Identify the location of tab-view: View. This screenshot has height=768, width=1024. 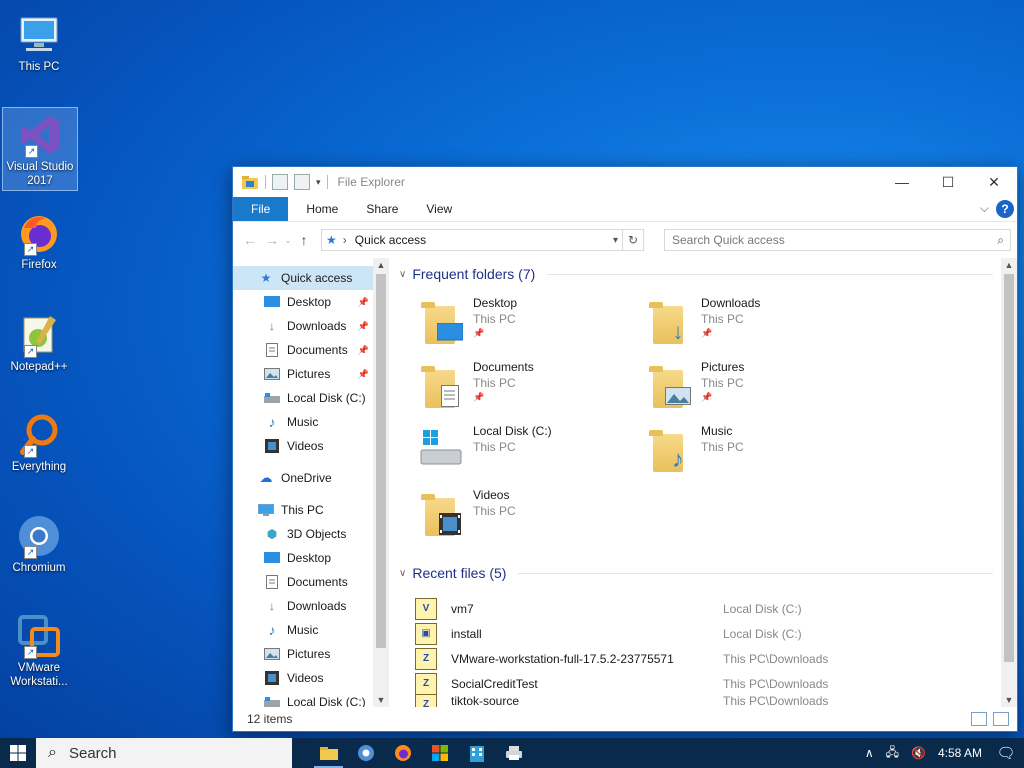
(439, 209).